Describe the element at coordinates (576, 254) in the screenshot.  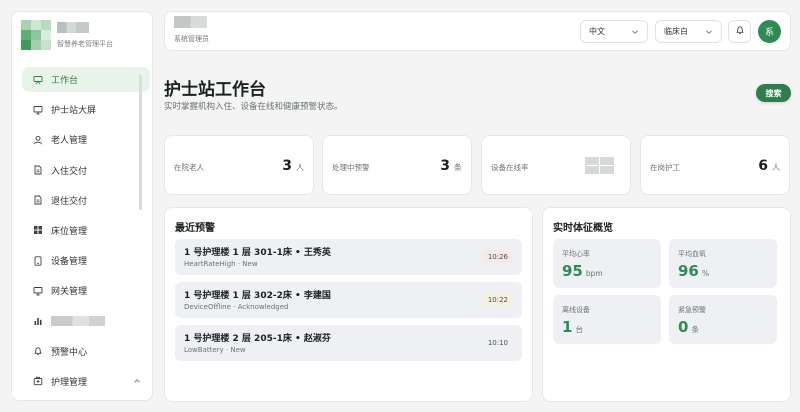
I see `vital-label: 平均心率` at that location.